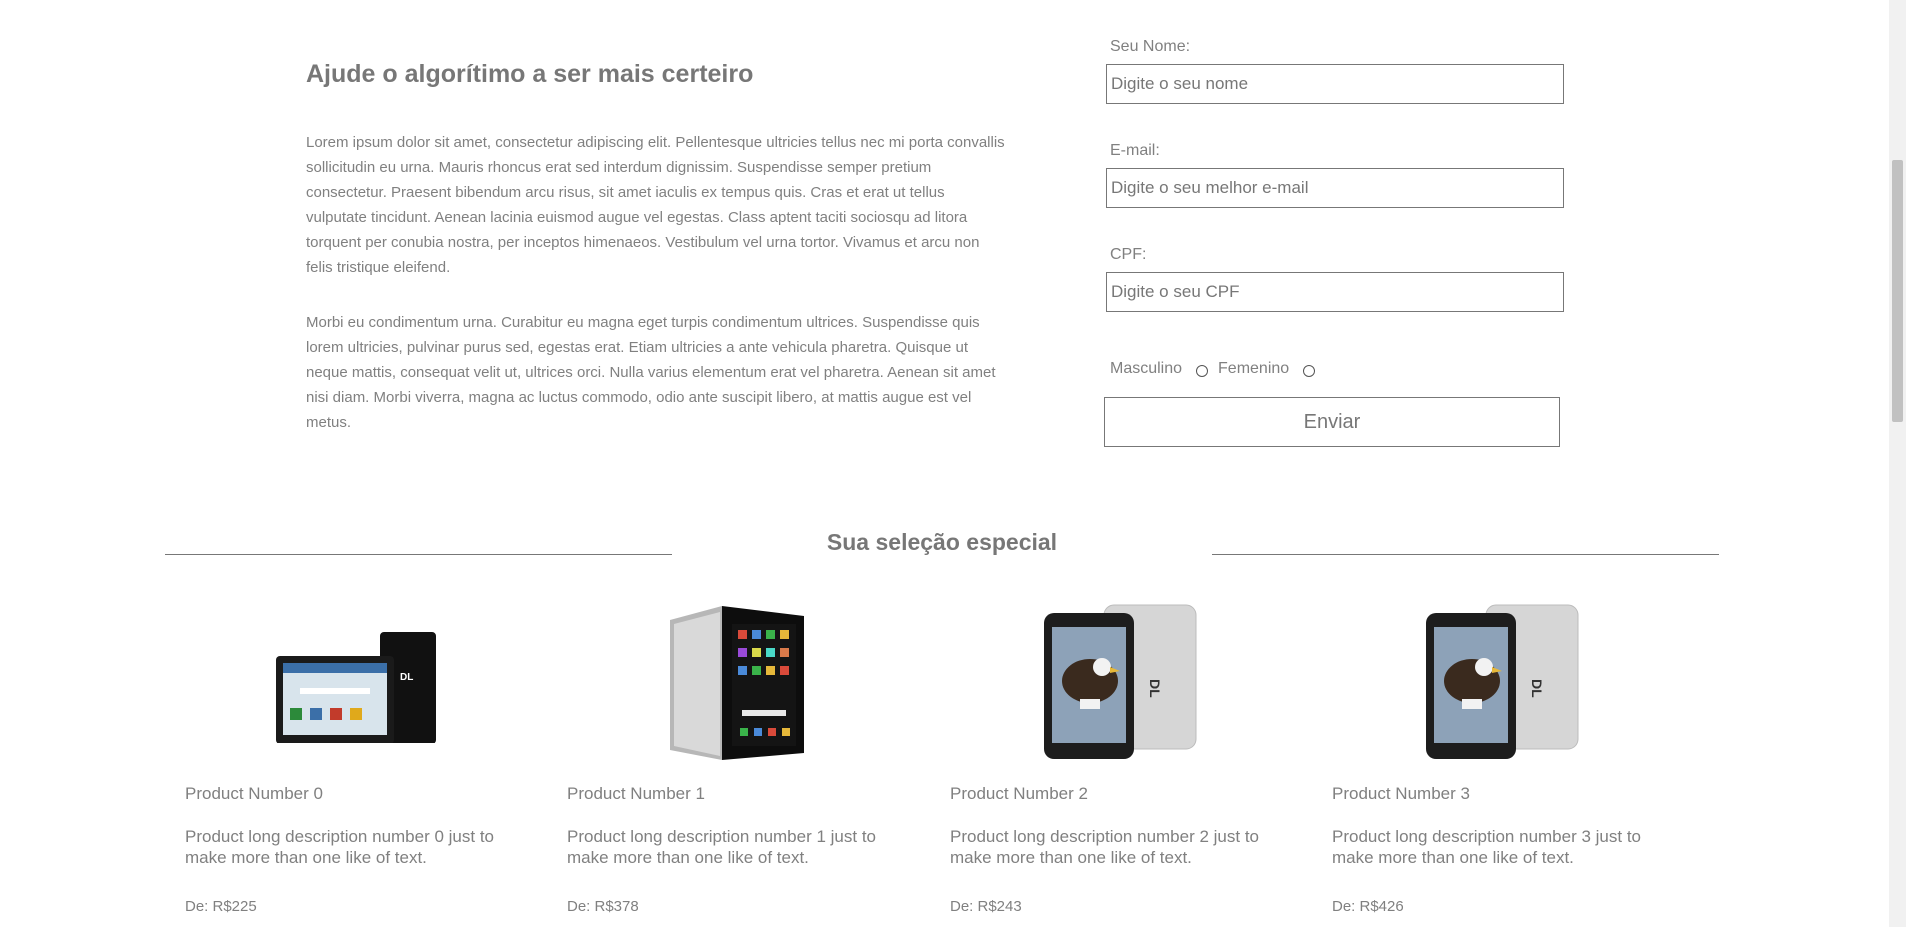 Image resolution: width=1906 pixels, height=927 pixels. Describe the element at coordinates (221, 906) in the screenshot. I see `product-price: De: R$225` at that location.